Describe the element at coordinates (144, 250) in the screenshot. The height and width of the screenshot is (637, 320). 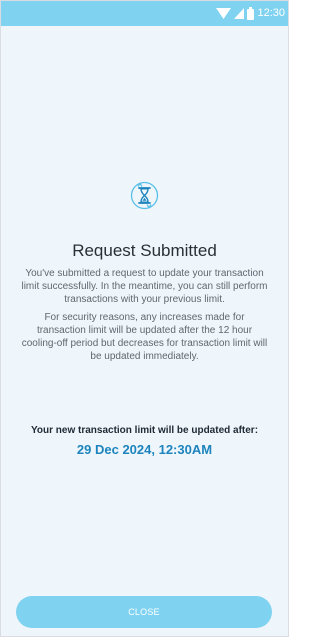
I see `page-title: Request Submitted` at that location.